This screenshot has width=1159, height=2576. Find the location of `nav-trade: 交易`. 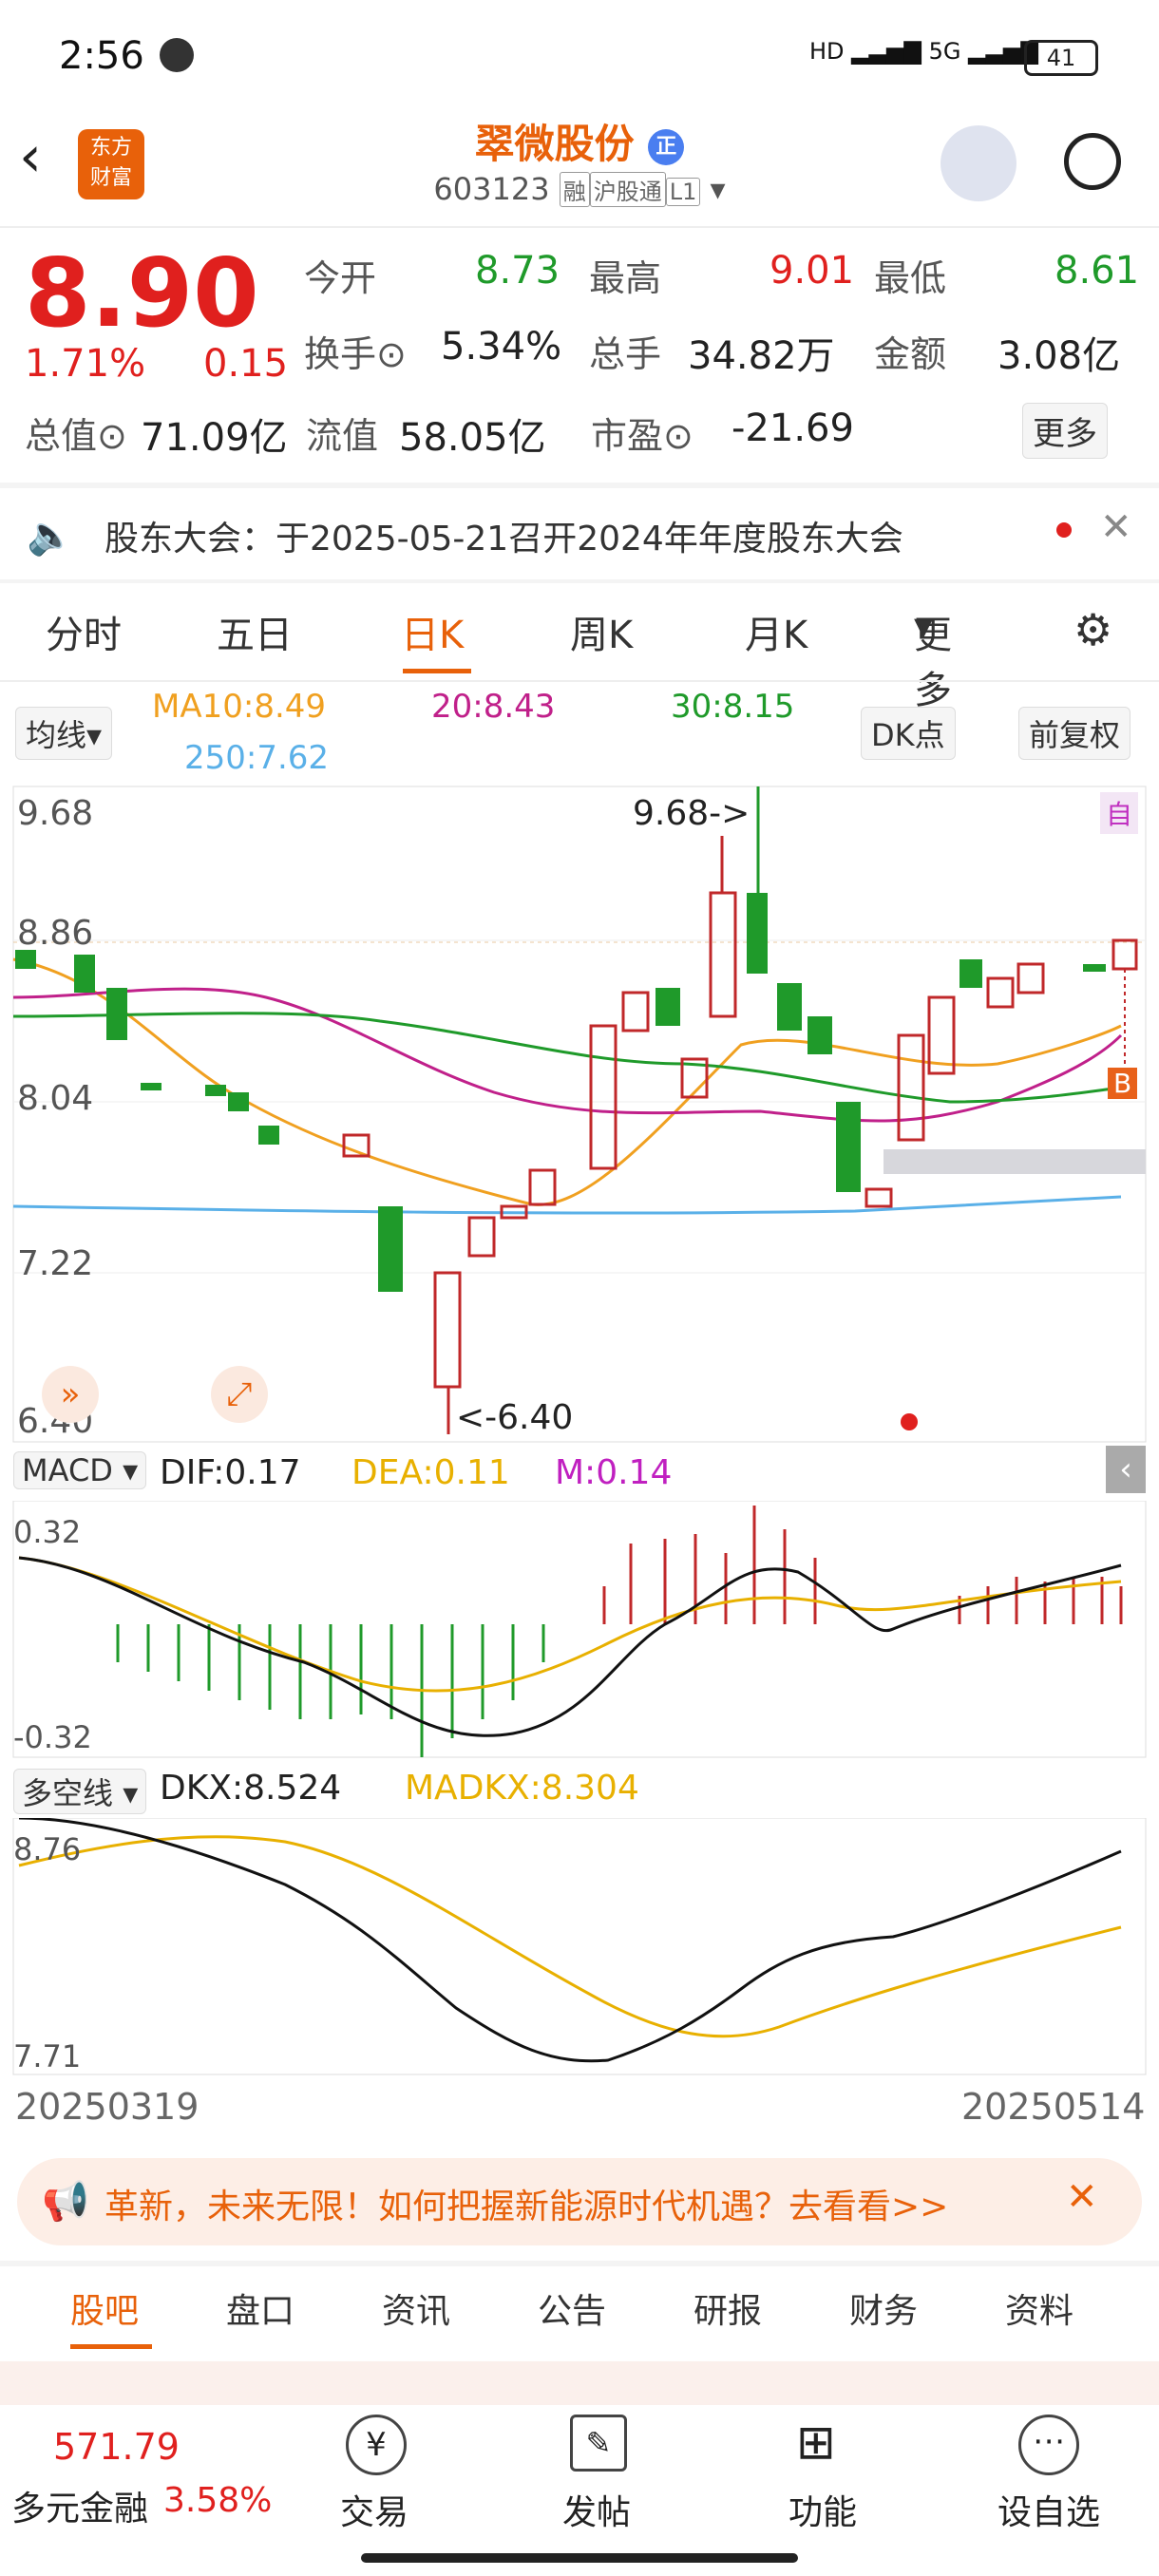

nav-trade: 交易 is located at coordinates (374, 2509).